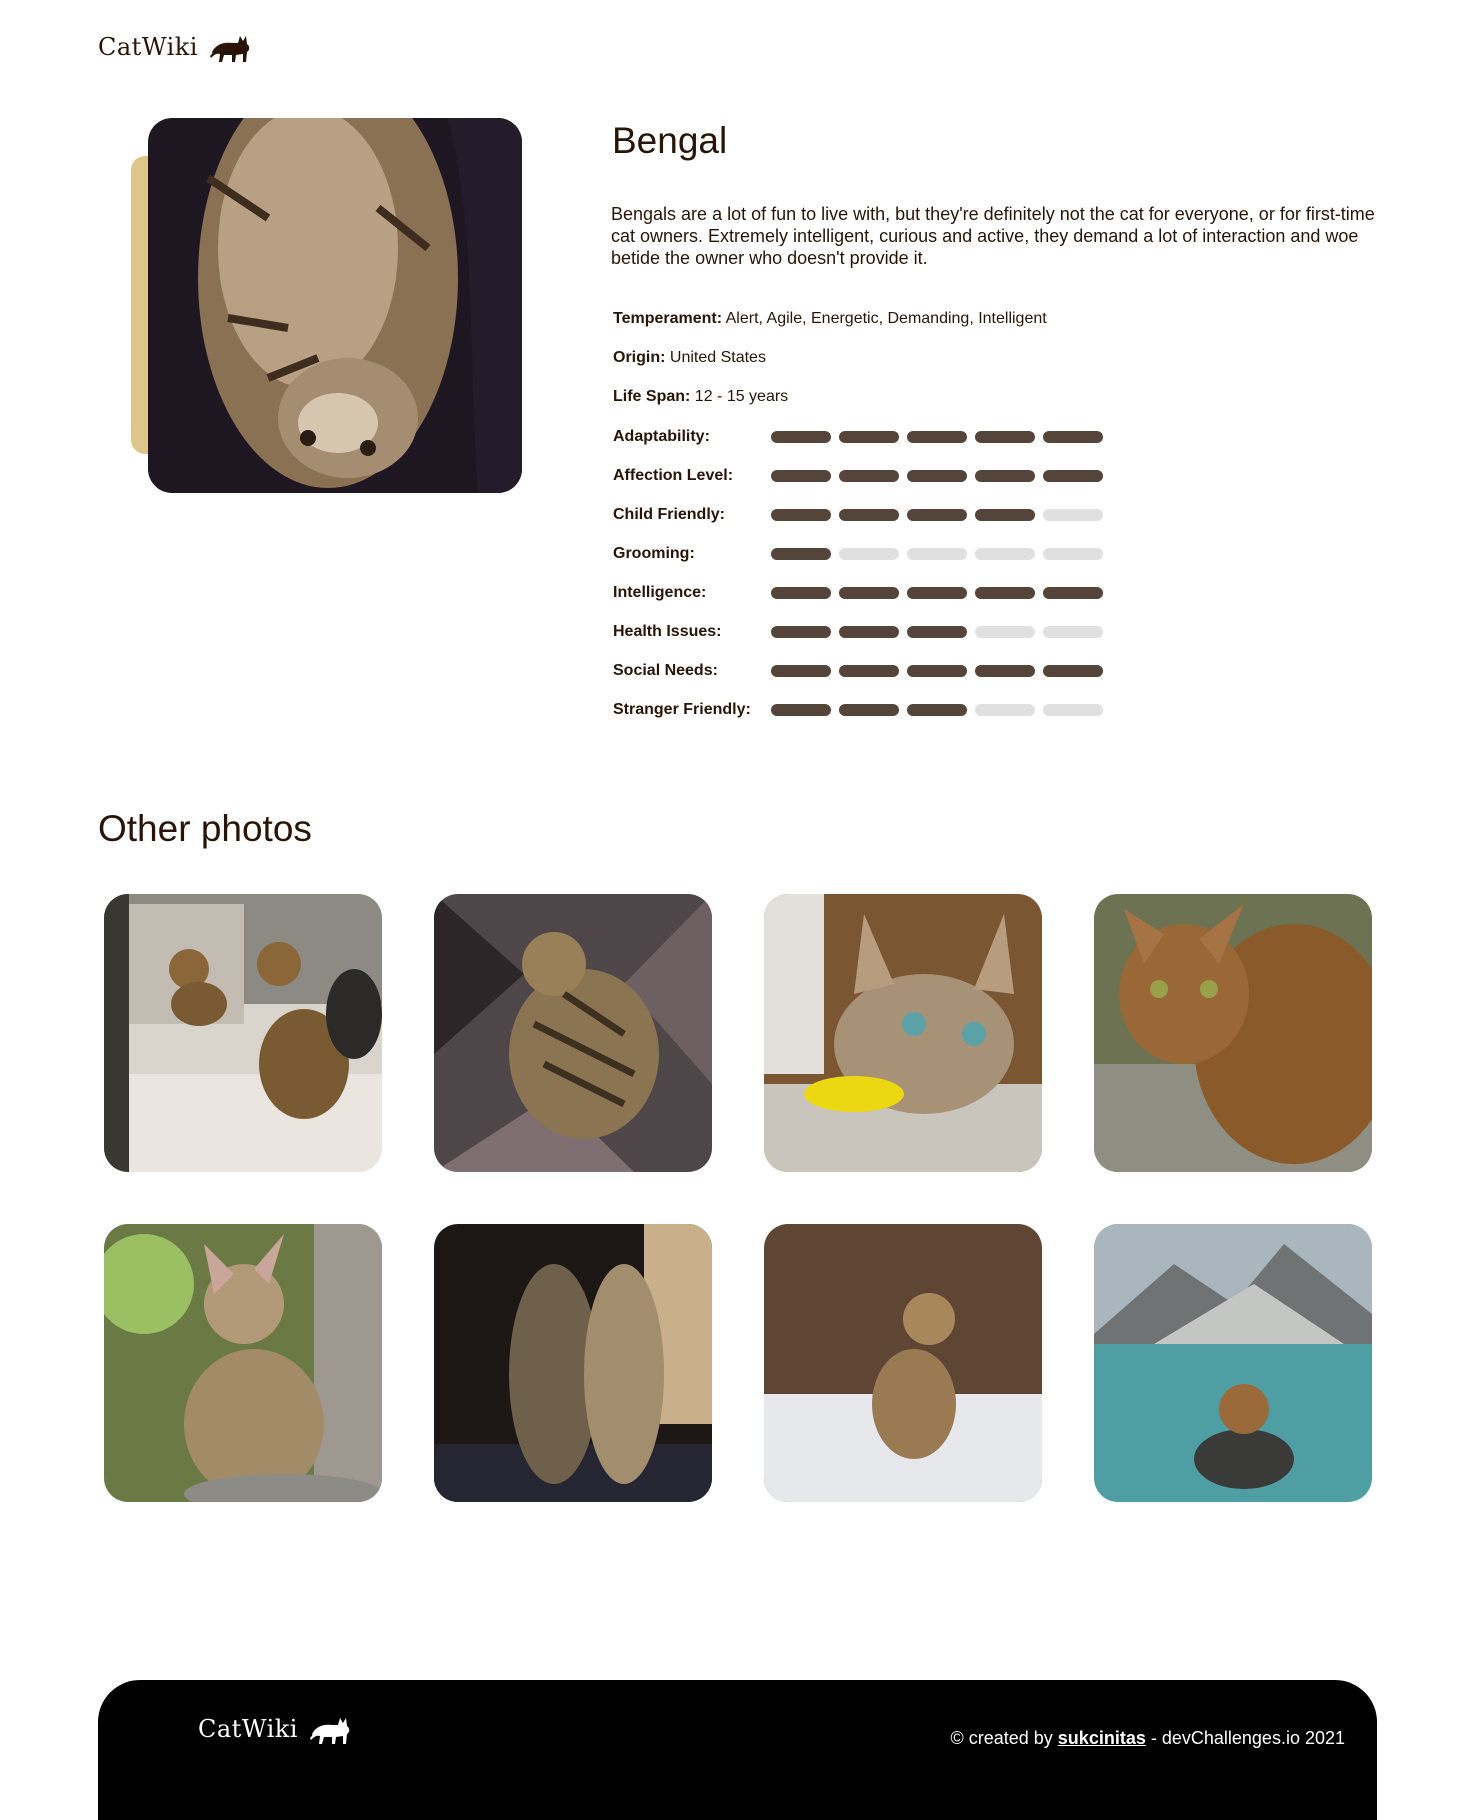 The image size is (1475, 1820). Describe the element at coordinates (669, 514) in the screenshot. I see `rating-label: Child Friendly:` at that location.